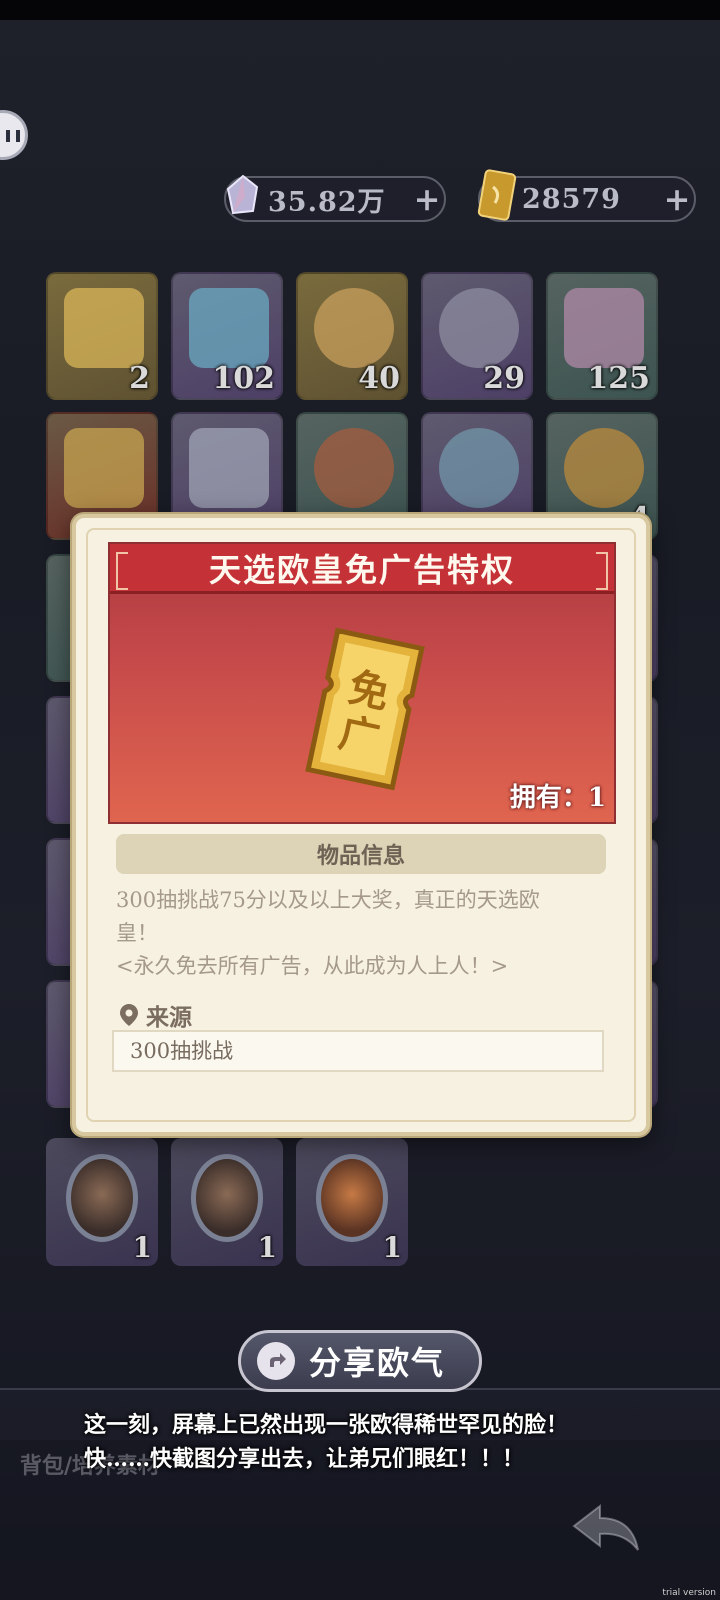  I want to click on golden-egg-icon, so click(354, 328).